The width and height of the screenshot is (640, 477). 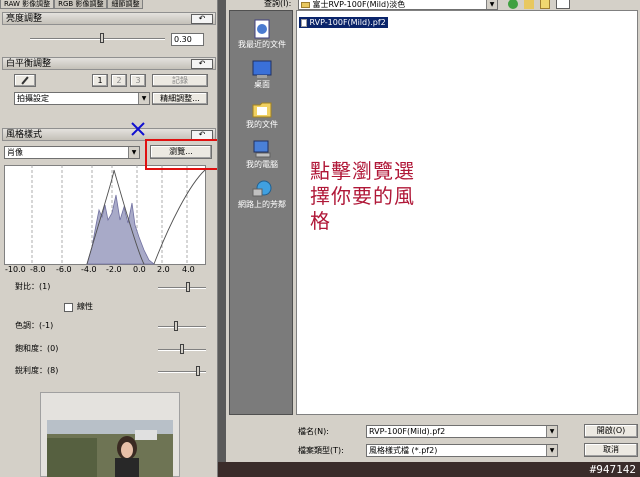 I want to click on navigator-panel, so click(x=110, y=434).